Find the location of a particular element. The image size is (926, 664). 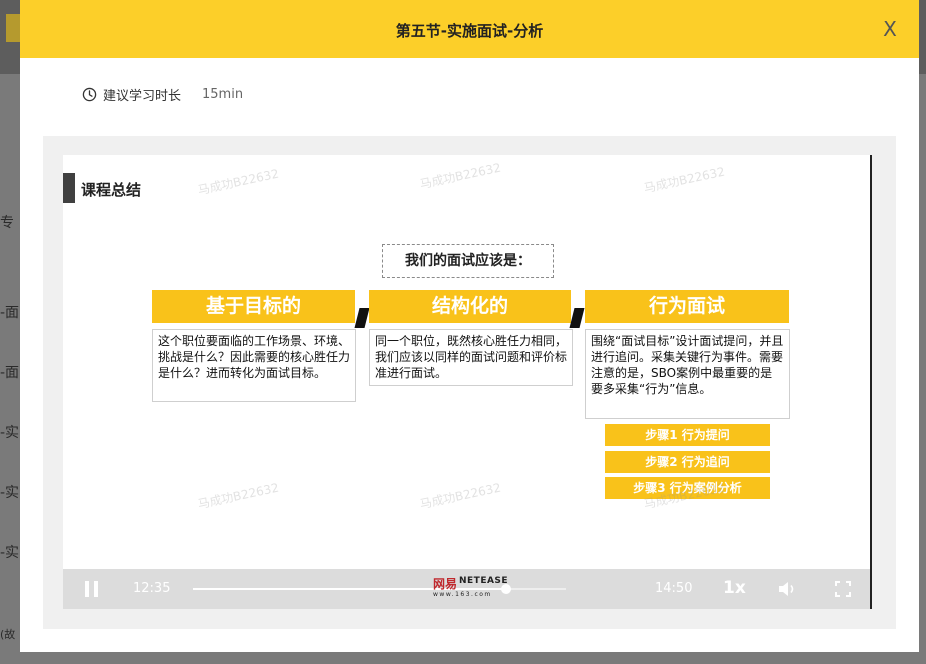

column-head-behavior: 行为面试 is located at coordinates (687, 306).